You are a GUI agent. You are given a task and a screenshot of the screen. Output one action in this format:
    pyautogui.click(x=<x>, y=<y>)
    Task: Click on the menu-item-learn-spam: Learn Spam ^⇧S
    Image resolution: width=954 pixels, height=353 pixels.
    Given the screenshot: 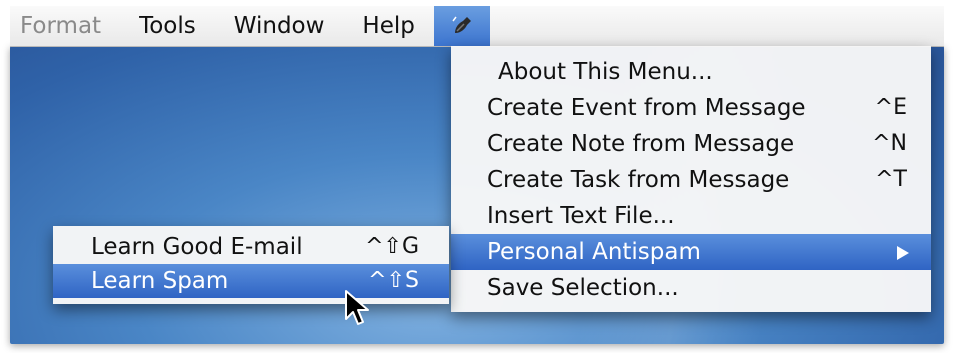 What is the action you would take?
    pyautogui.click(x=251, y=281)
    